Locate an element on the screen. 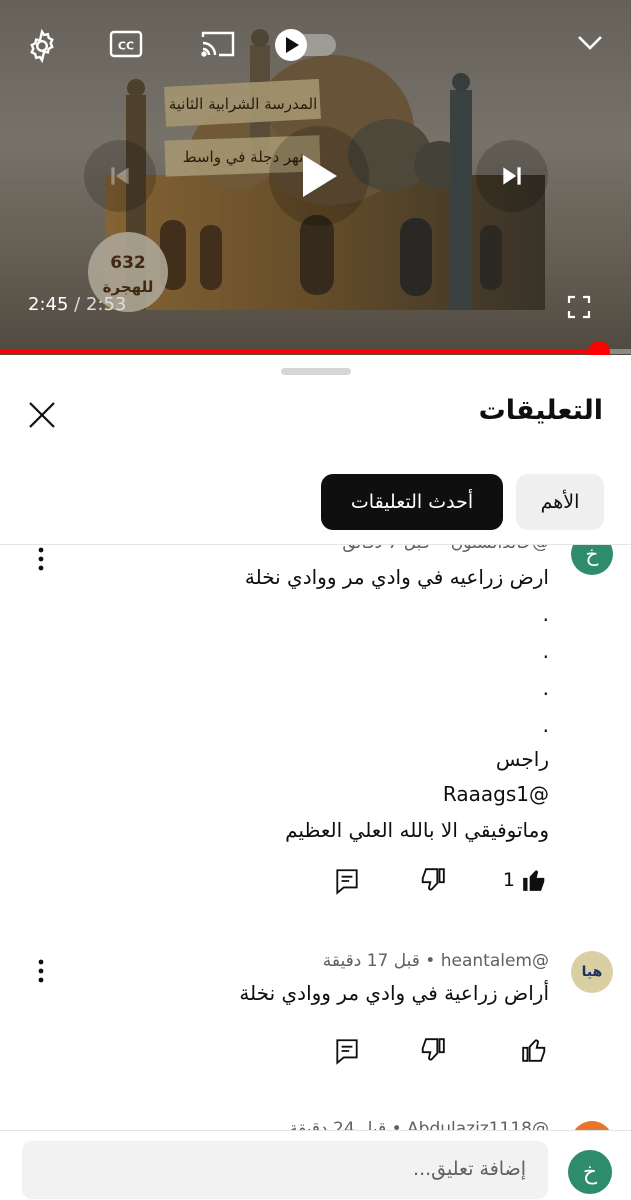 This screenshot has height=1200, width=631. progress-fill is located at coordinates (300, 351).